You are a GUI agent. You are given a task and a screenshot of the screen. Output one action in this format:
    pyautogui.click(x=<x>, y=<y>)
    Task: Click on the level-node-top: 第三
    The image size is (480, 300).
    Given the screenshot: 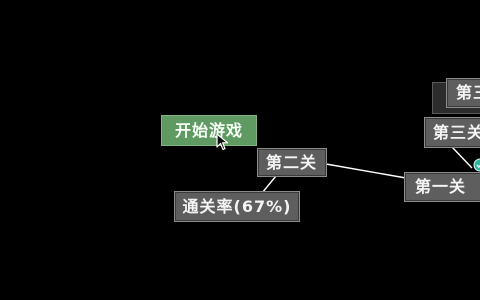 What is the action you would take?
    pyautogui.click(x=463, y=93)
    